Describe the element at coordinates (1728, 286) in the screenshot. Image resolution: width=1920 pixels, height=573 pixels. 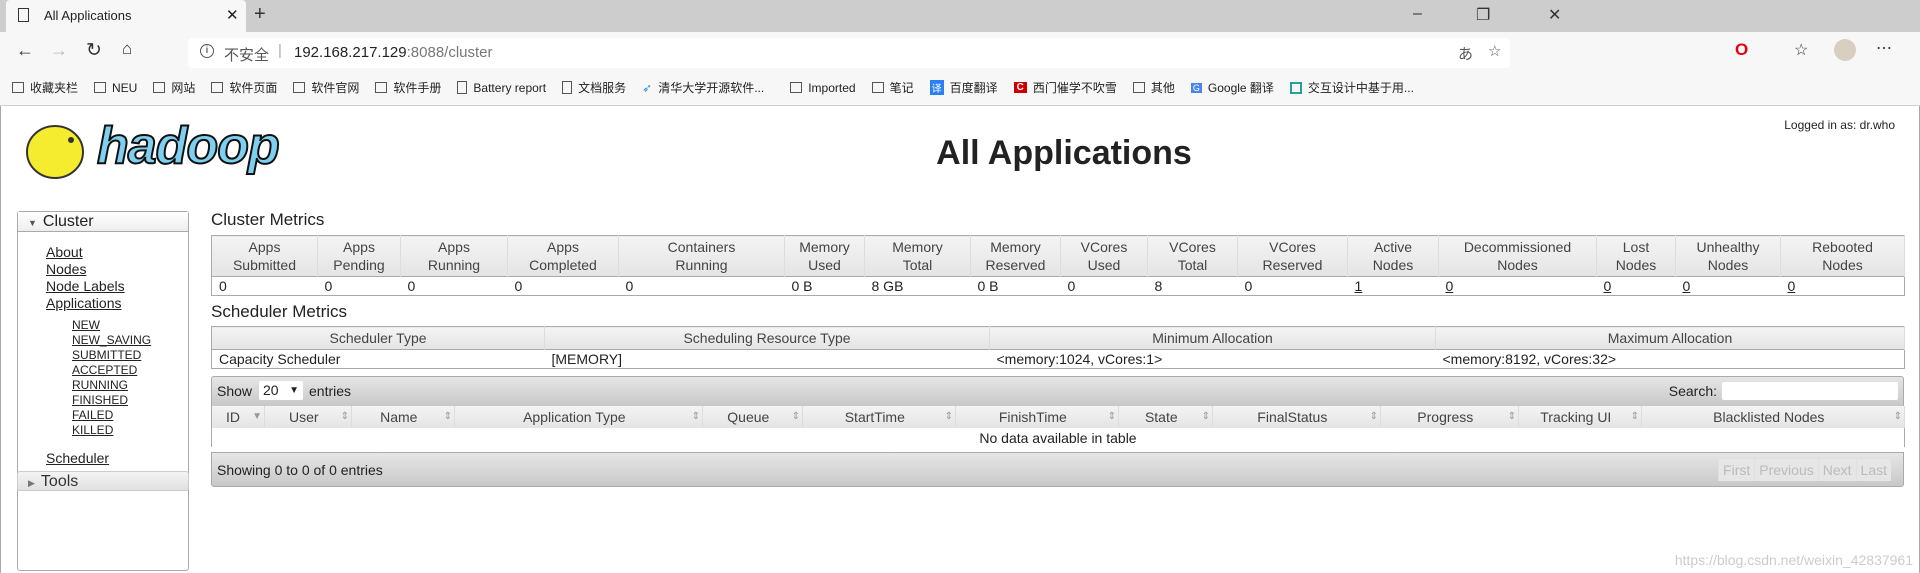
I see `metric-value: 0` at that location.